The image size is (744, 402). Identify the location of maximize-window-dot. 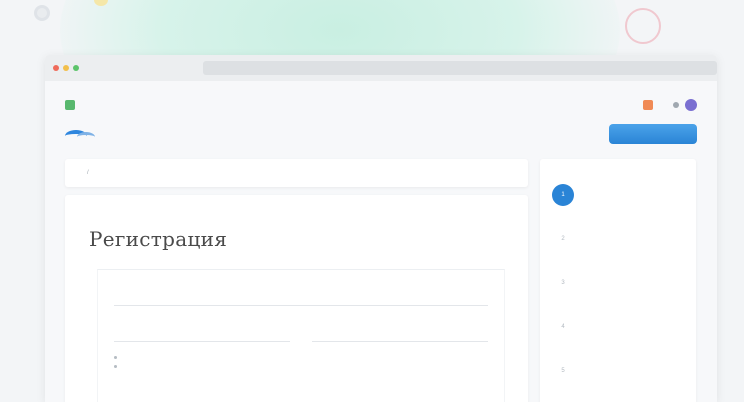
(75, 68).